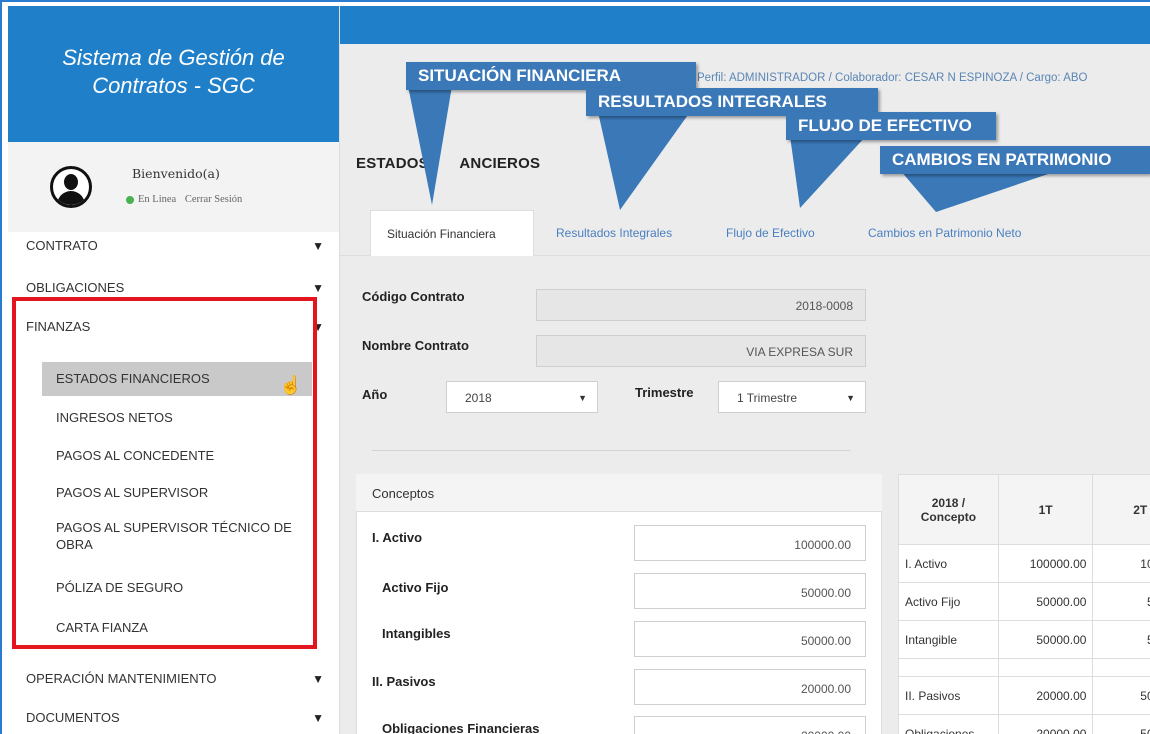 The image size is (1150, 734). Describe the element at coordinates (750, 725) in the screenshot. I see `concepto-obligaciones-input: 20000.00` at that location.